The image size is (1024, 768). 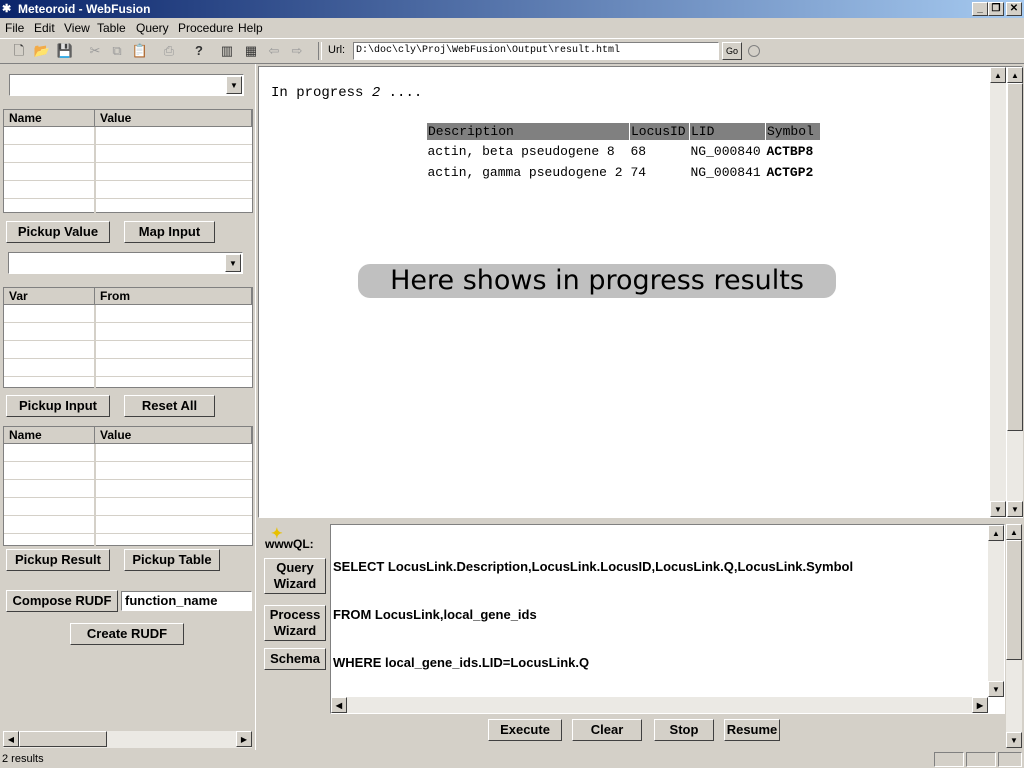 I want to click on menu-file: File, so click(x=14, y=28).